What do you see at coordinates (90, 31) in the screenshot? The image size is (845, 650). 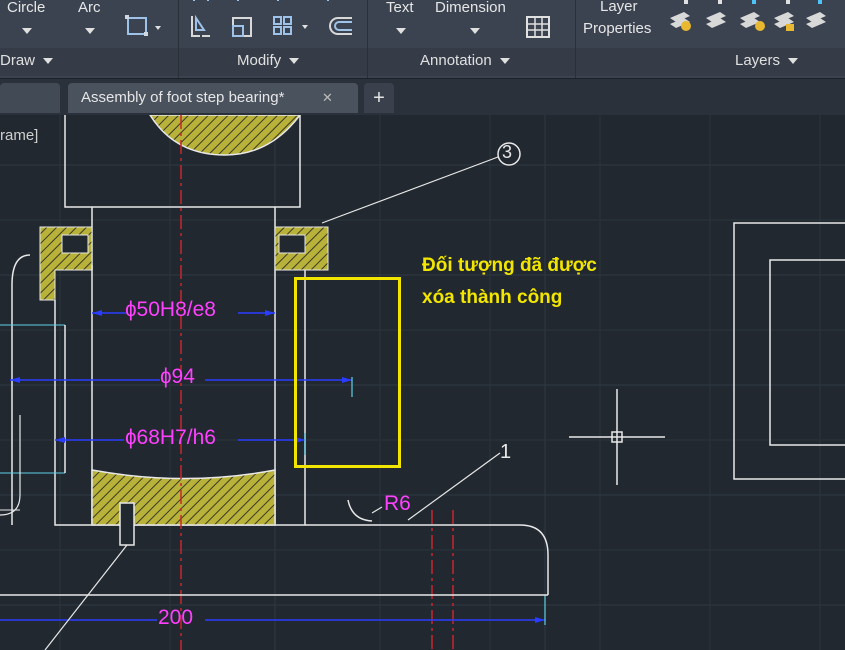 I see `arc-dropdown-caret-icon` at bounding box center [90, 31].